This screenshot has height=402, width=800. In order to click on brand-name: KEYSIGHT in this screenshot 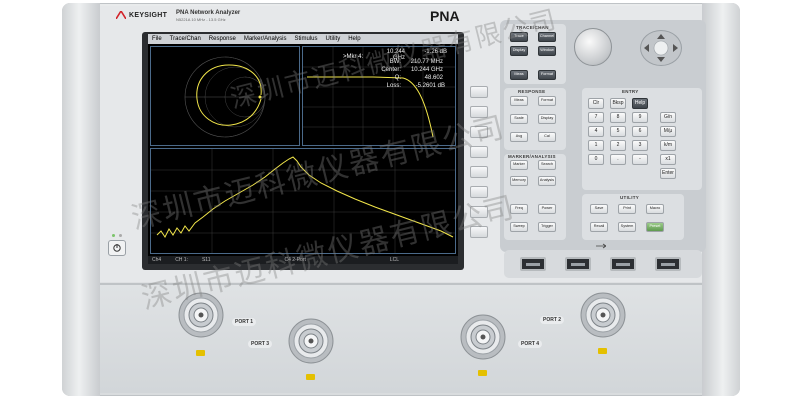, I will do `click(148, 15)`.